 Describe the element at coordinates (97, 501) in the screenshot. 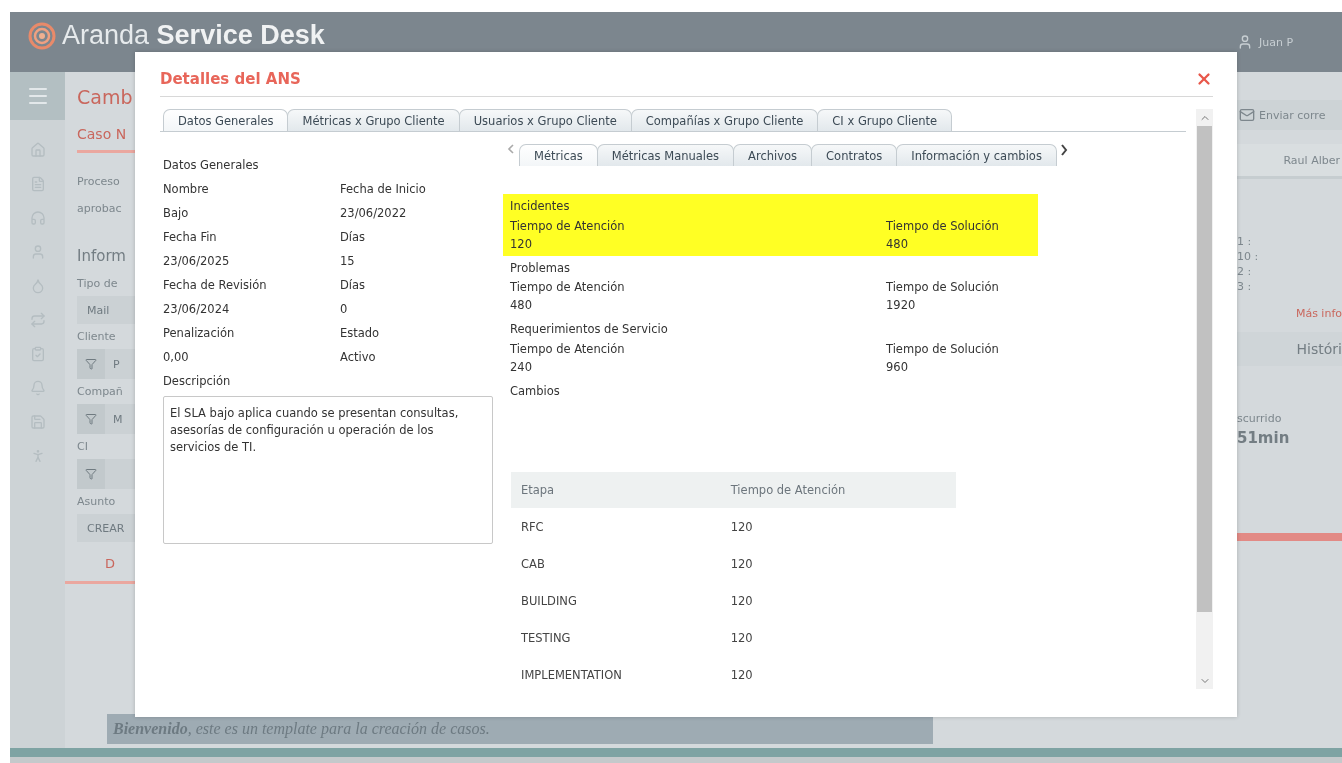

I see `field-label: Asunto` at that location.